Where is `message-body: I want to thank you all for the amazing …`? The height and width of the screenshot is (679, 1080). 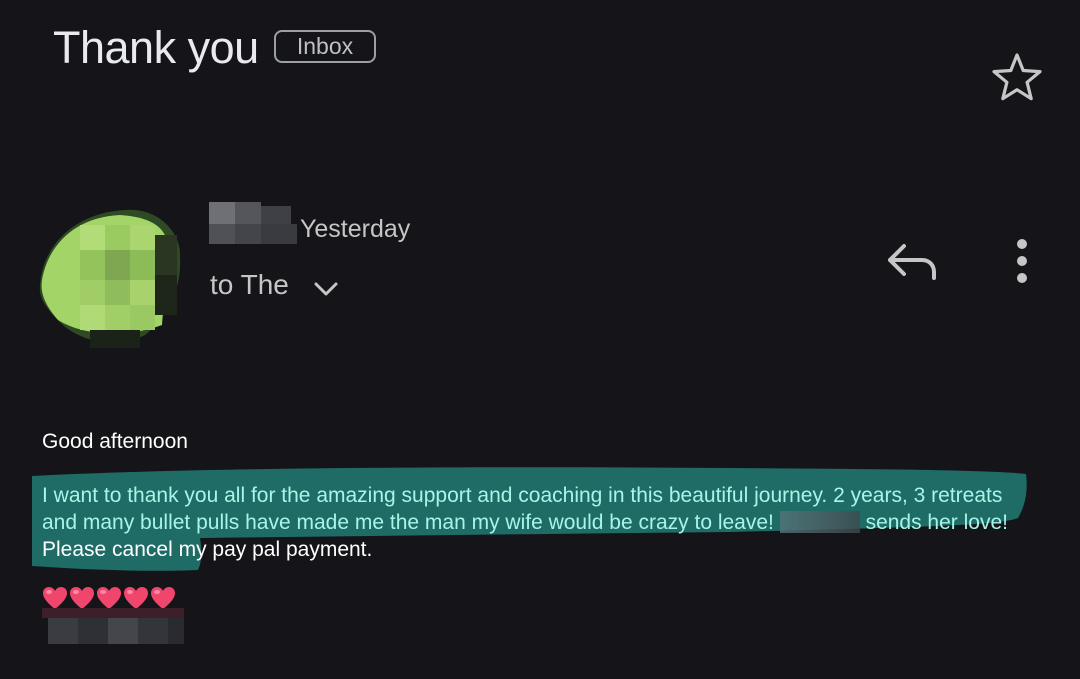 message-body: I want to thank you all for the amazing … is located at coordinates (537, 522).